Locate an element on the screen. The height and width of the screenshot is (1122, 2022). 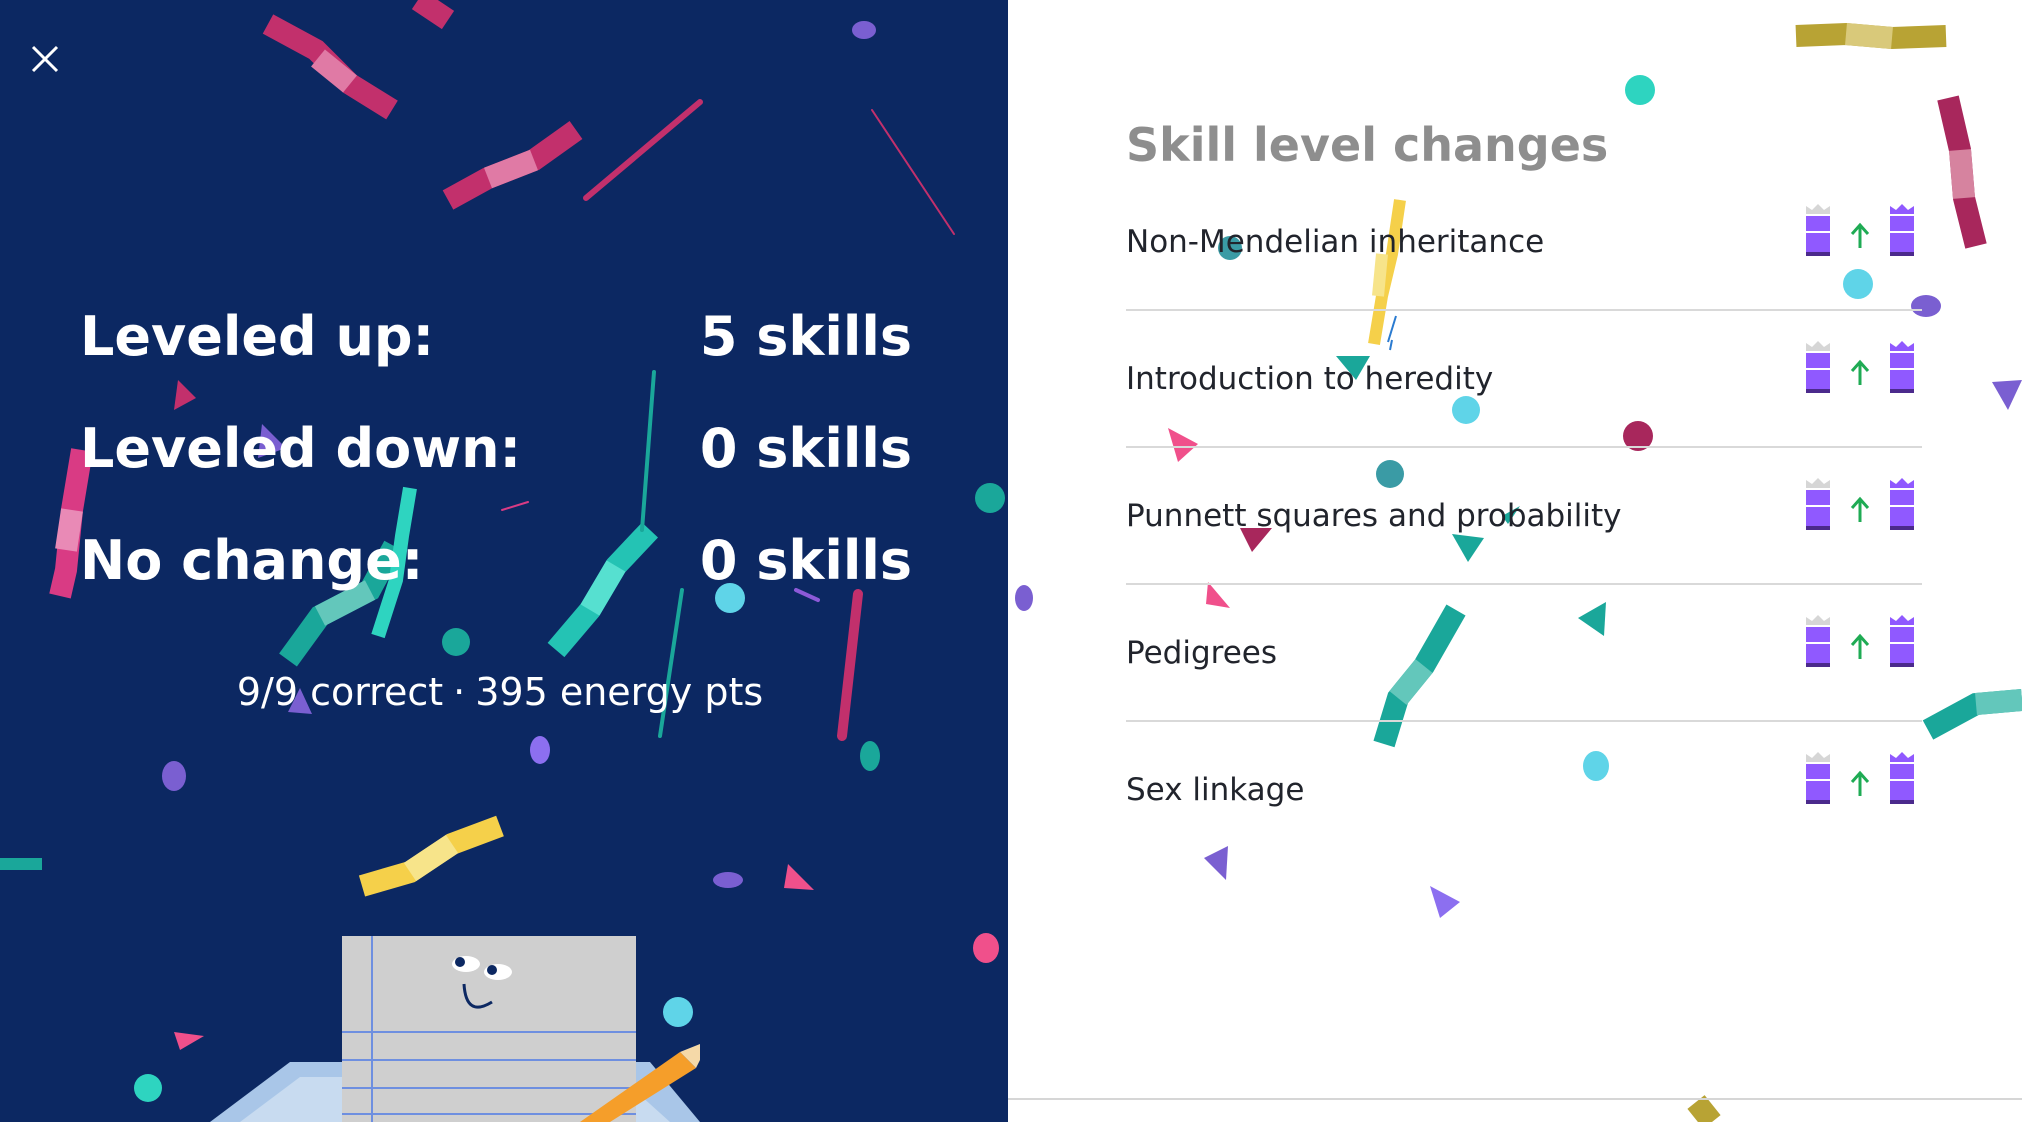
skill-name: Pedigrees is located at coordinates (1201, 652).